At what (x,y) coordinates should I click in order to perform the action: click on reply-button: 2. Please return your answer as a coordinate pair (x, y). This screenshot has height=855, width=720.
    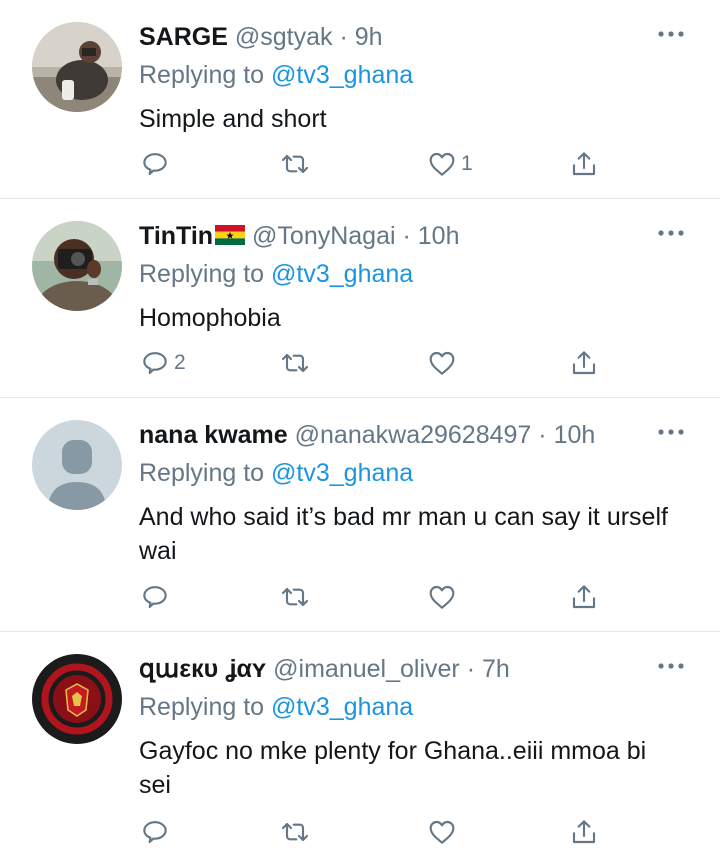
    Looking at the image, I should click on (162, 363).